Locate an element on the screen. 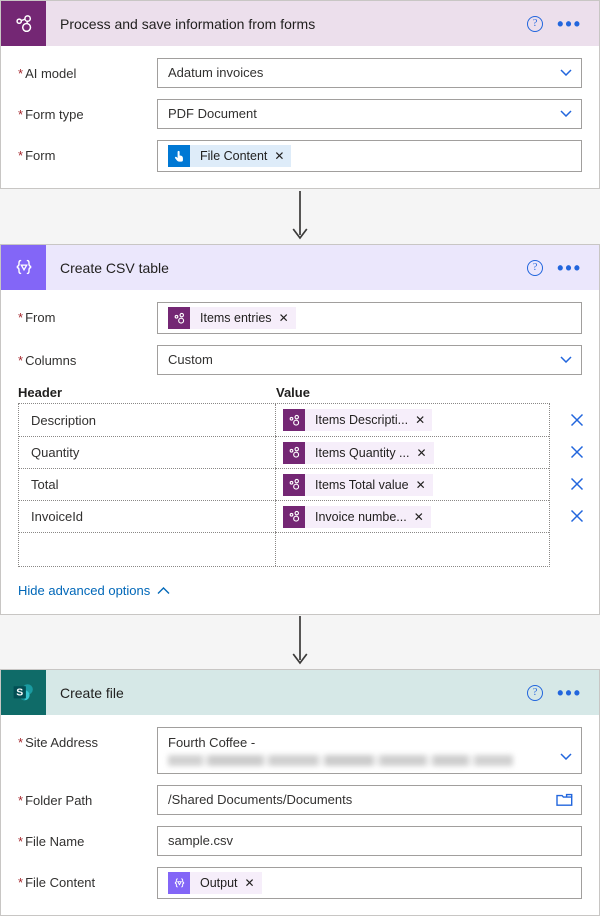  value-cell-input: Items Total value ✕ is located at coordinates (412, 484).